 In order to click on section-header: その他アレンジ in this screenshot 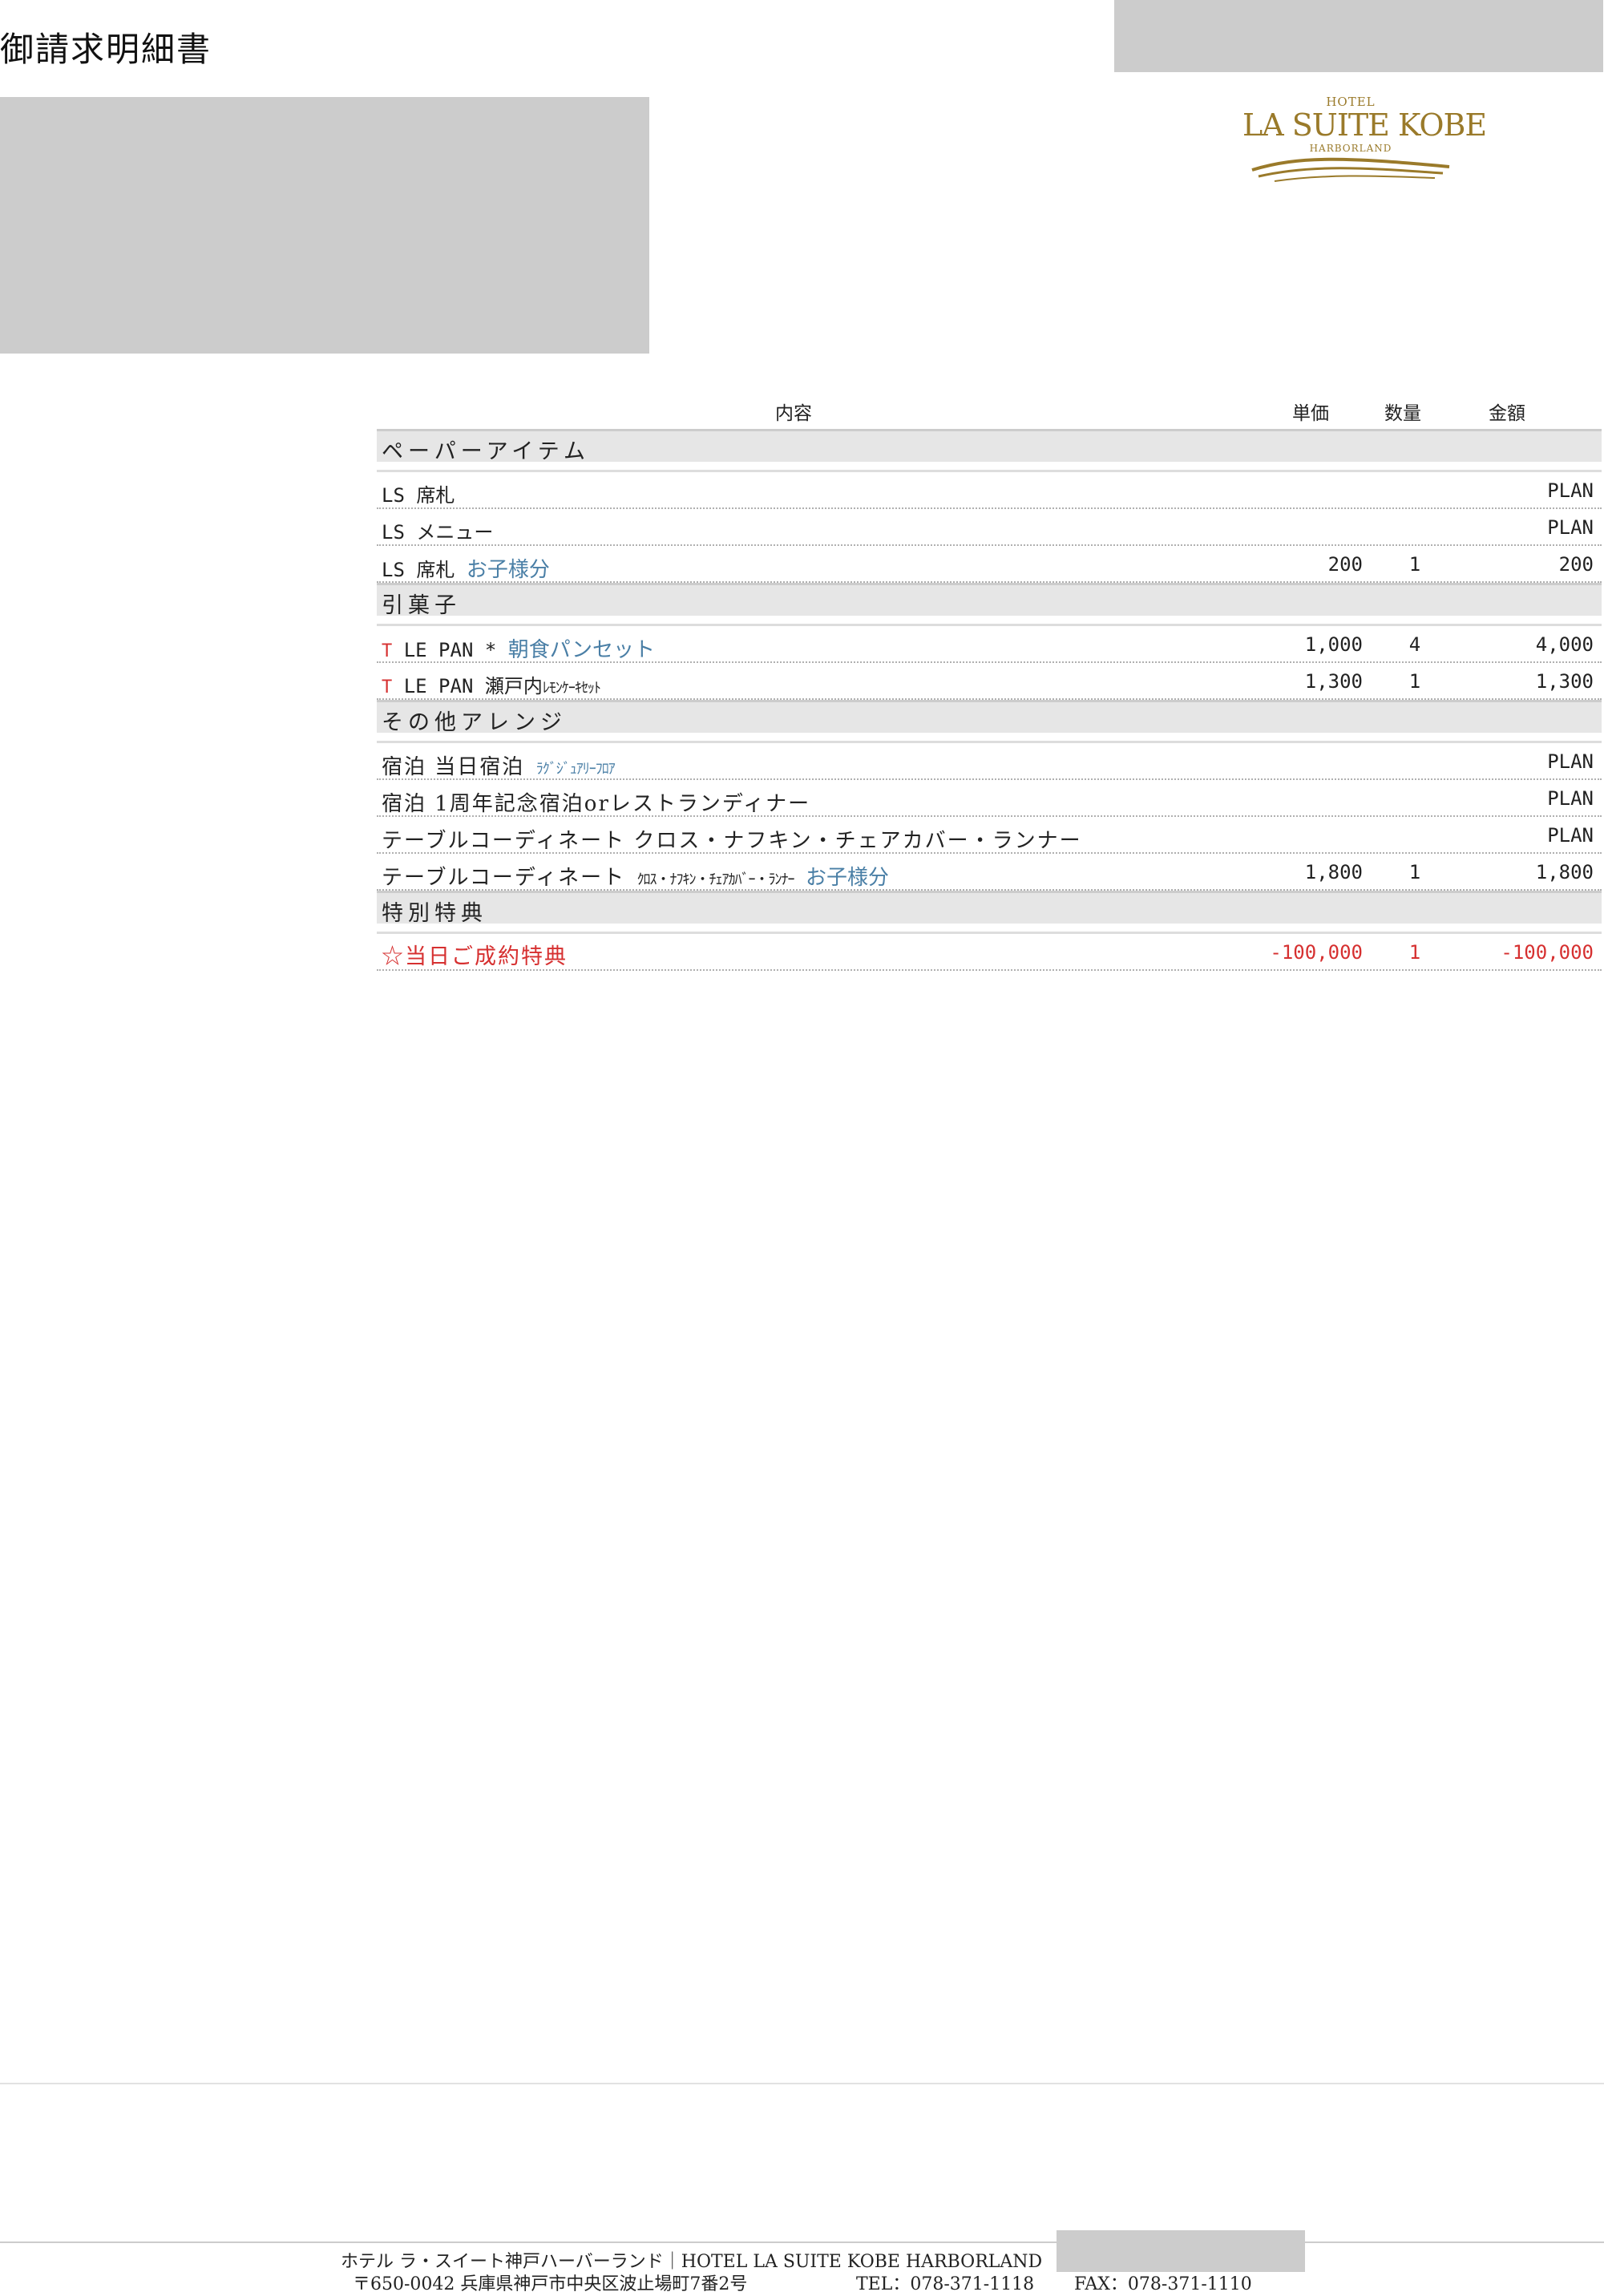, I will do `click(989, 717)`.